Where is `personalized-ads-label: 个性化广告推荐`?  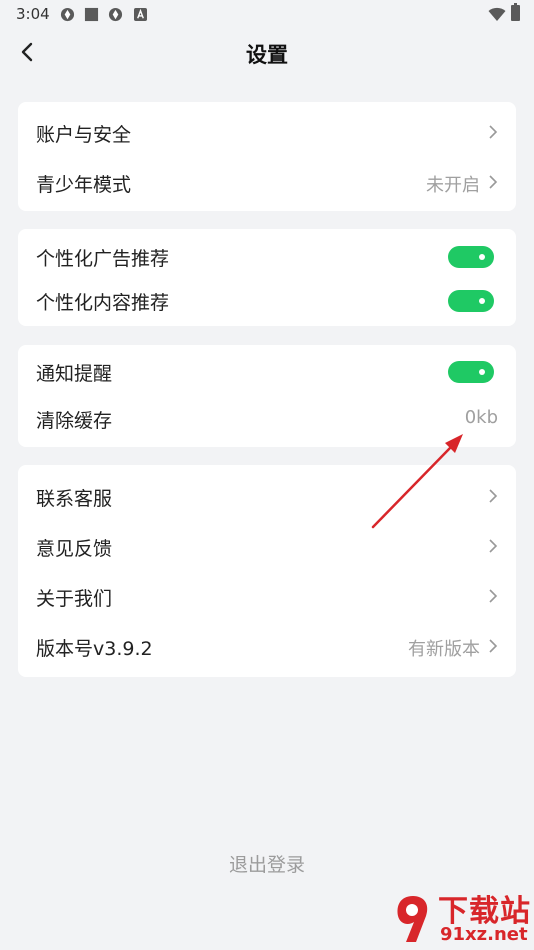 personalized-ads-label: 个性化广告推荐 is located at coordinates (103, 259).